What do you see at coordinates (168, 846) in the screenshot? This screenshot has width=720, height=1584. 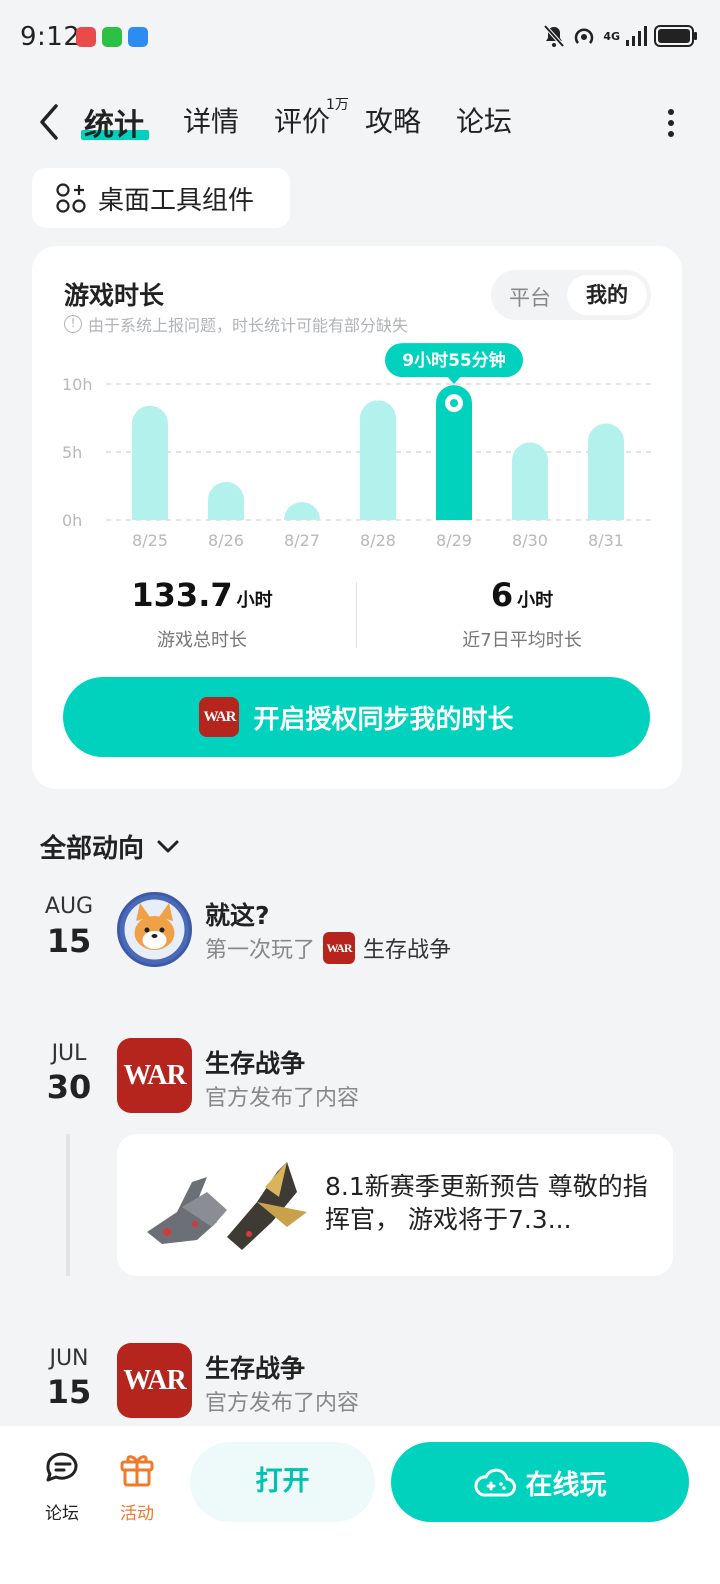 I see `chevron-down-icon` at bounding box center [168, 846].